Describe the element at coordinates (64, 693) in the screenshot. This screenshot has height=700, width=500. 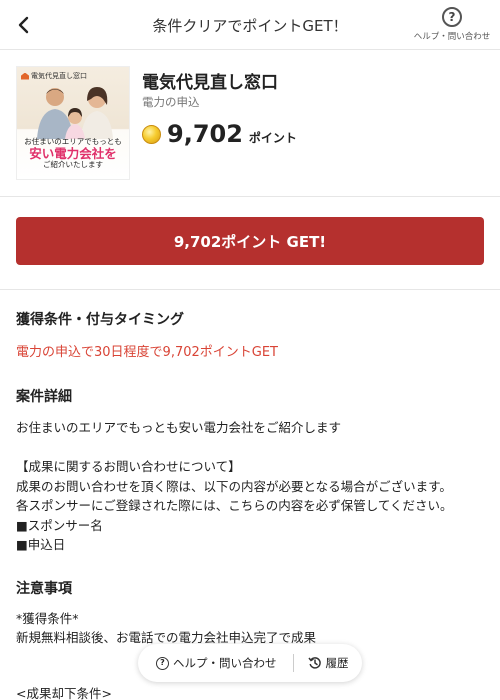
I see `rejection-heading: <成果却下条件>` at that location.